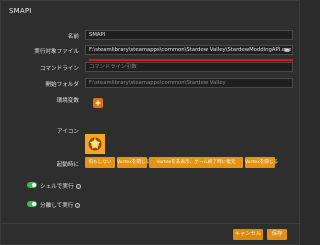  What do you see at coordinates (95, 144) in the screenshot?
I see `stardew-valley-icon` at bounding box center [95, 144].